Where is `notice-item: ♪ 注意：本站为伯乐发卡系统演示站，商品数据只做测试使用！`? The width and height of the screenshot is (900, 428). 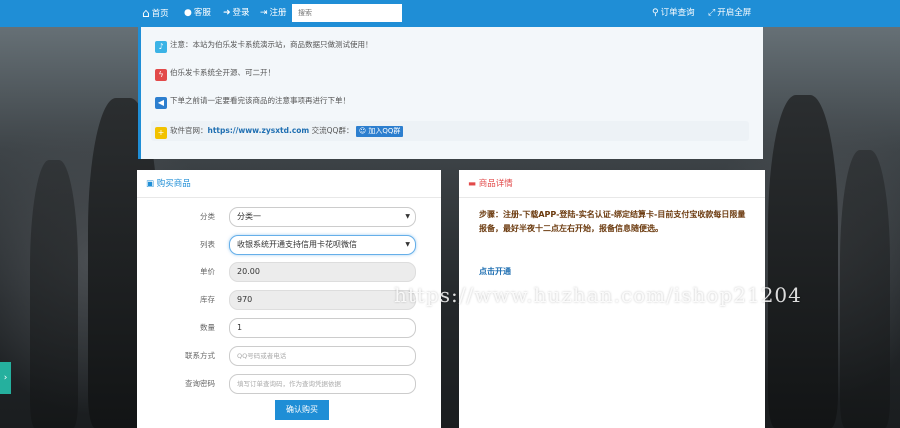
notice-item: ♪ 注意：本站为伯乐发卡系统演示站，商品数据只做测试使用！ is located at coordinates (264, 45).